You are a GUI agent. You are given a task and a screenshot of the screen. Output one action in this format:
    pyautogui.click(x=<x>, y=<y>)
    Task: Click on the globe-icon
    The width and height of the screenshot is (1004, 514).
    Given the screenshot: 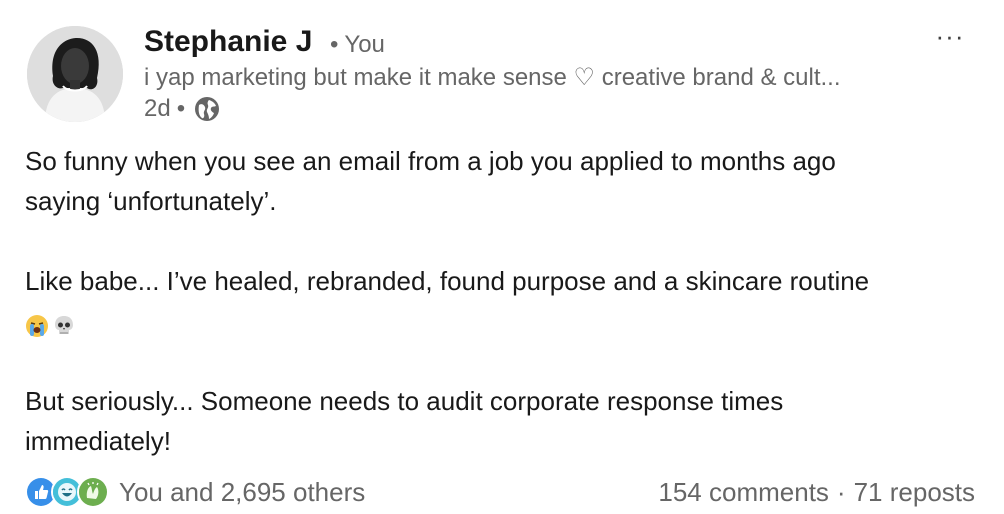 What is the action you would take?
    pyautogui.click(x=207, y=109)
    